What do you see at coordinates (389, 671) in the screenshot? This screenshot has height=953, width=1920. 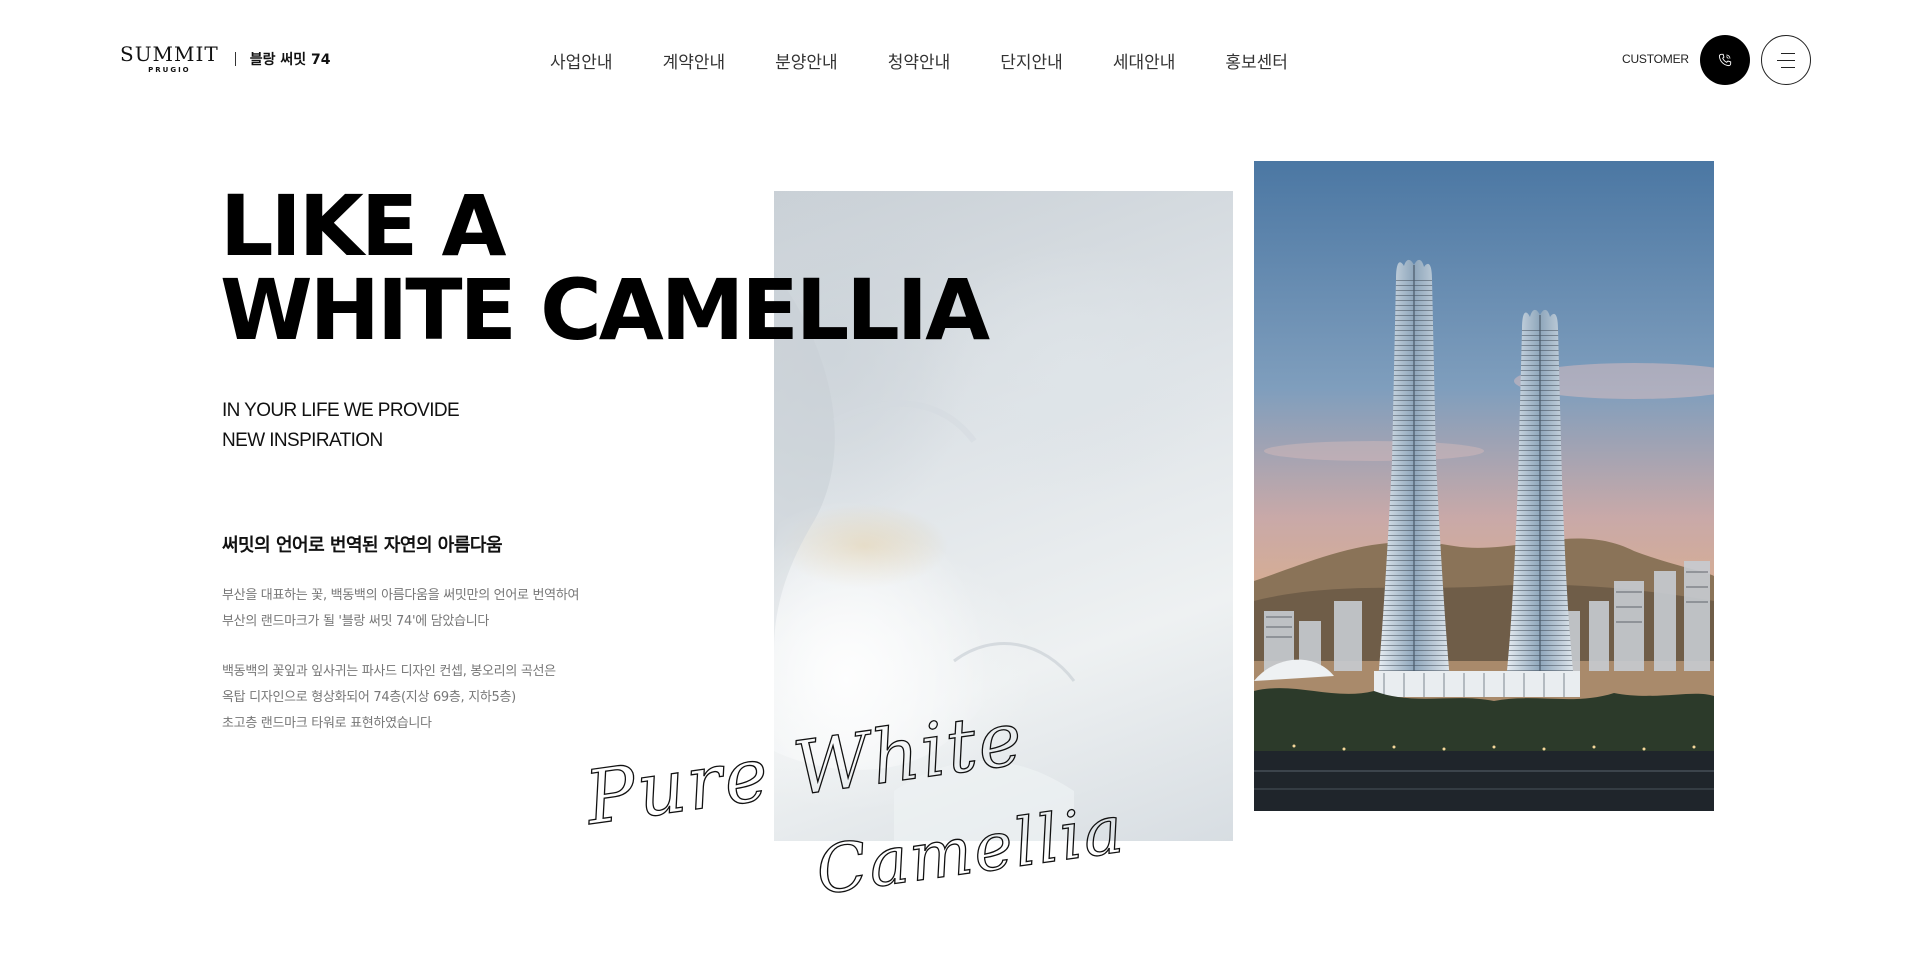 I see `description-line: 백동백의 꽃잎과 잎사귀는 파사드 디자인 컨셉, 봉오리의 곡선은` at bounding box center [389, 671].